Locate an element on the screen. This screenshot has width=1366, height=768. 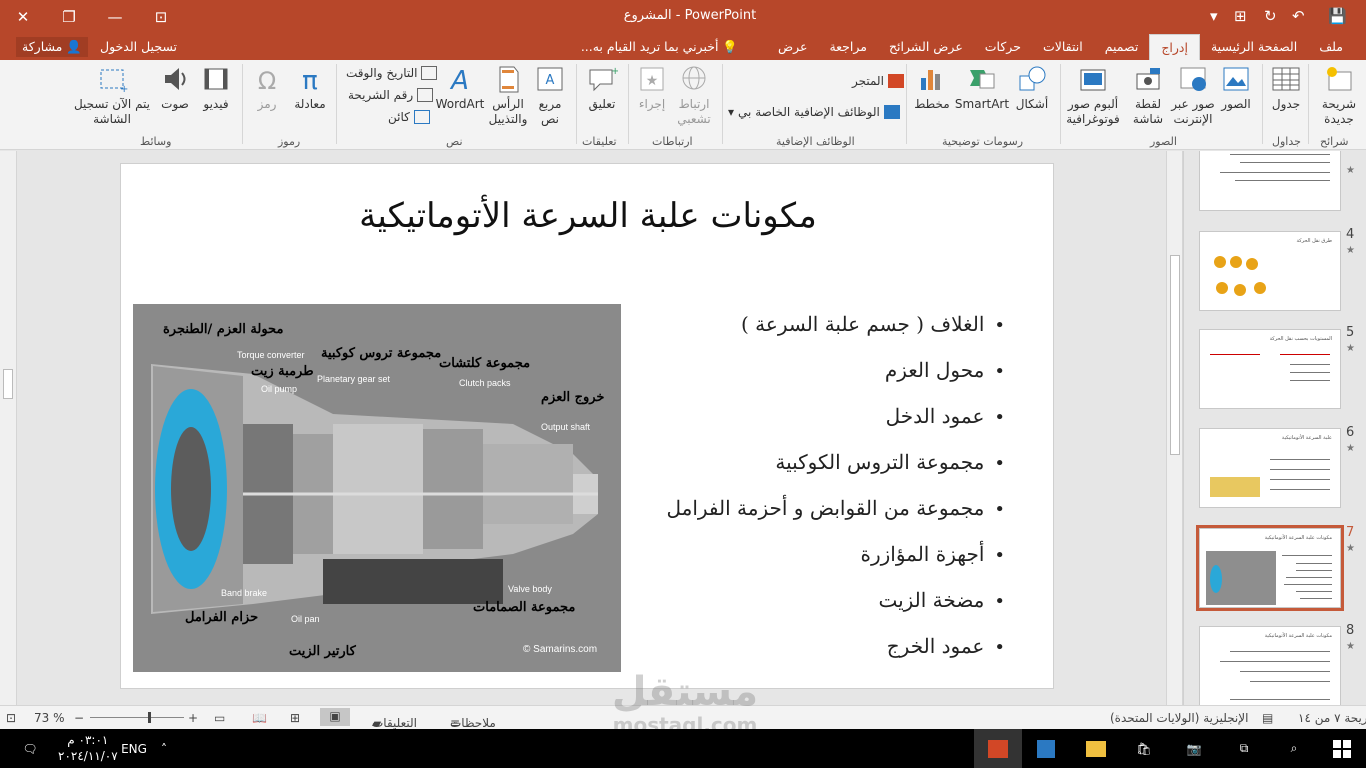
new-comment-button: + تعليق is located at coordinates (602, 88).